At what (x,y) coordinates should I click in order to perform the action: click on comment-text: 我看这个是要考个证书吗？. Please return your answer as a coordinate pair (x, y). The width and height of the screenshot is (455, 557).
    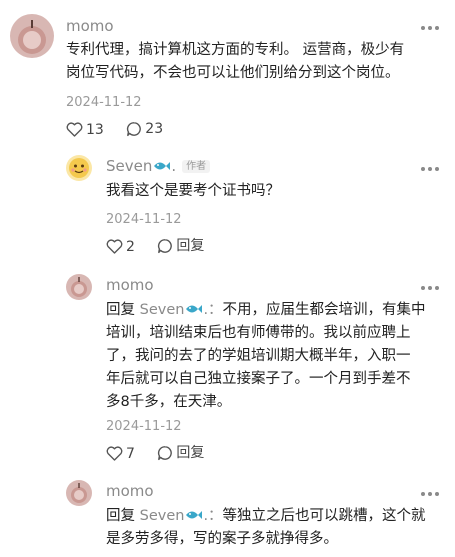
    Looking at the image, I should click on (193, 191).